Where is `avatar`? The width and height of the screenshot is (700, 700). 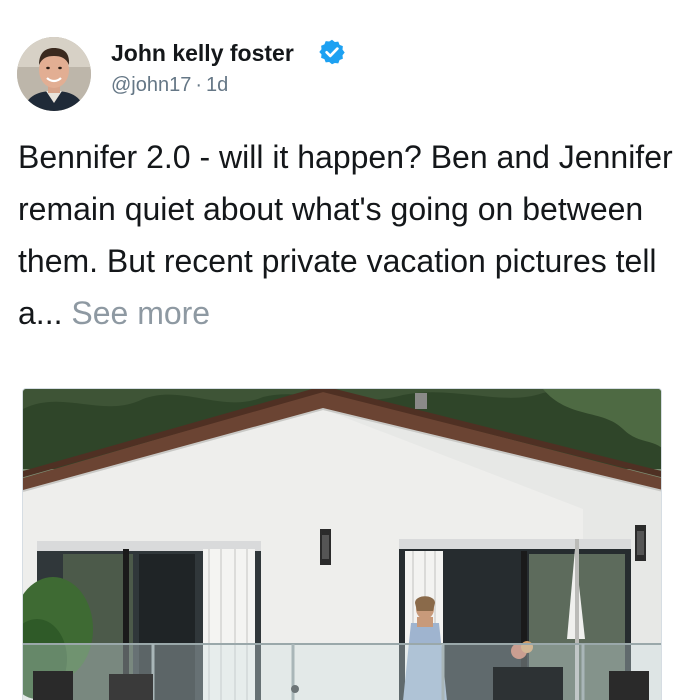 avatar is located at coordinates (54, 74).